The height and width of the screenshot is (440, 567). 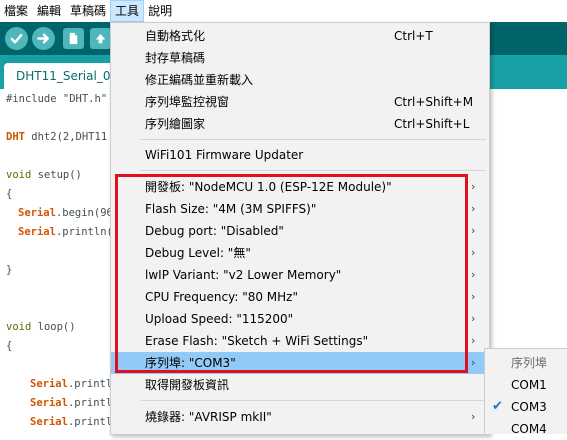 What do you see at coordinates (300, 80) in the screenshot?
I see `menu-item-fix-encoding: 修正編碼並重新載入` at bounding box center [300, 80].